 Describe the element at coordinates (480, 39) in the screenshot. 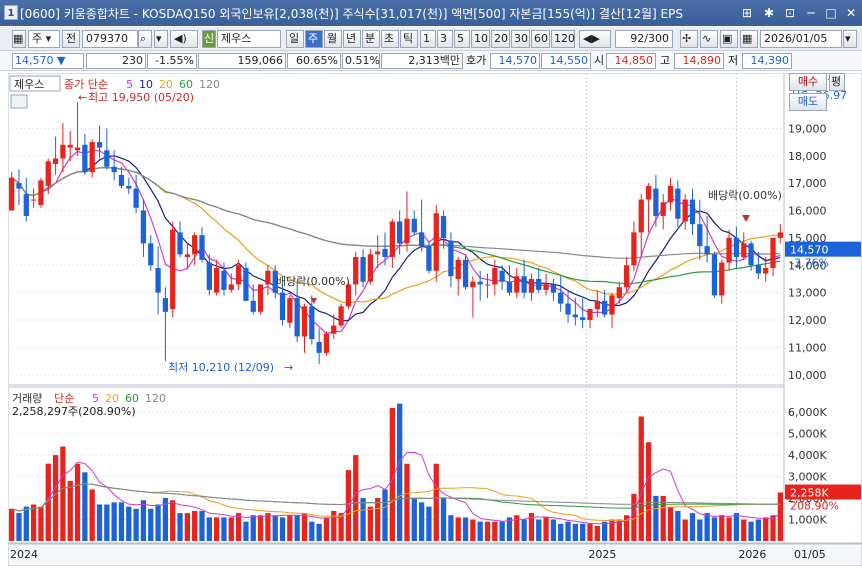

I see `interval-button-10: 10` at that location.